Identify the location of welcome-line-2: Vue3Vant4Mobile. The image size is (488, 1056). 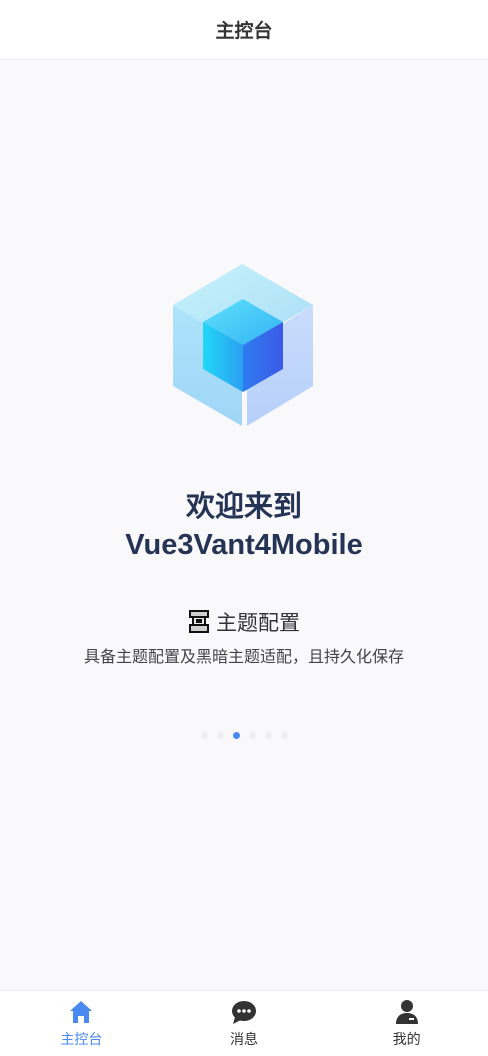
(244, 545).